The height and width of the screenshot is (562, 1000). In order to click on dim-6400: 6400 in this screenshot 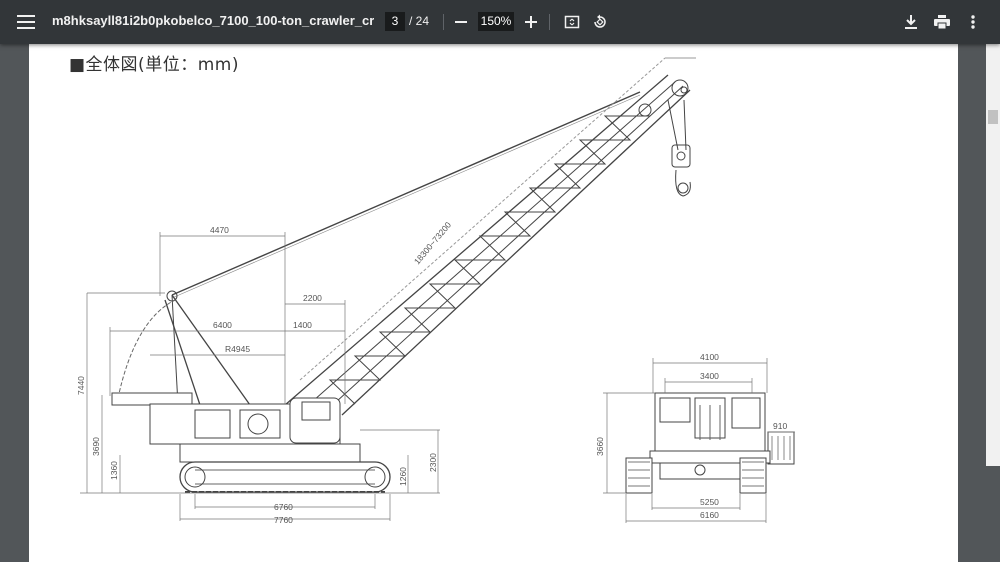, I will do `click(222, 325)`.